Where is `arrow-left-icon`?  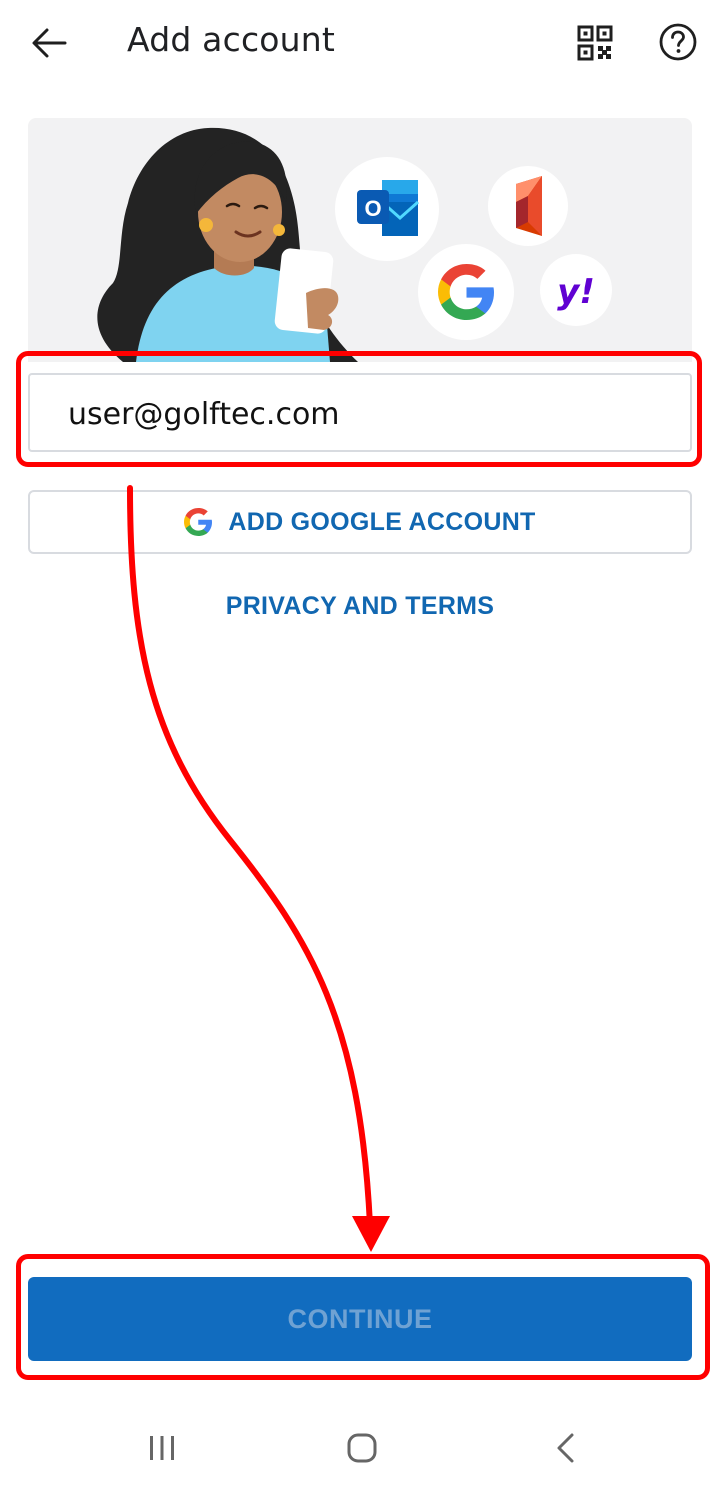 arrow-left-icon is located at coordinates (49, 43).